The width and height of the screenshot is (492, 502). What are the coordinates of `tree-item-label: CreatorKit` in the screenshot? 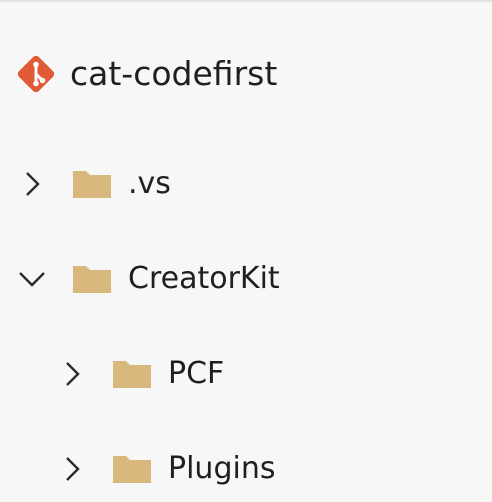 It's located at (204, 278).